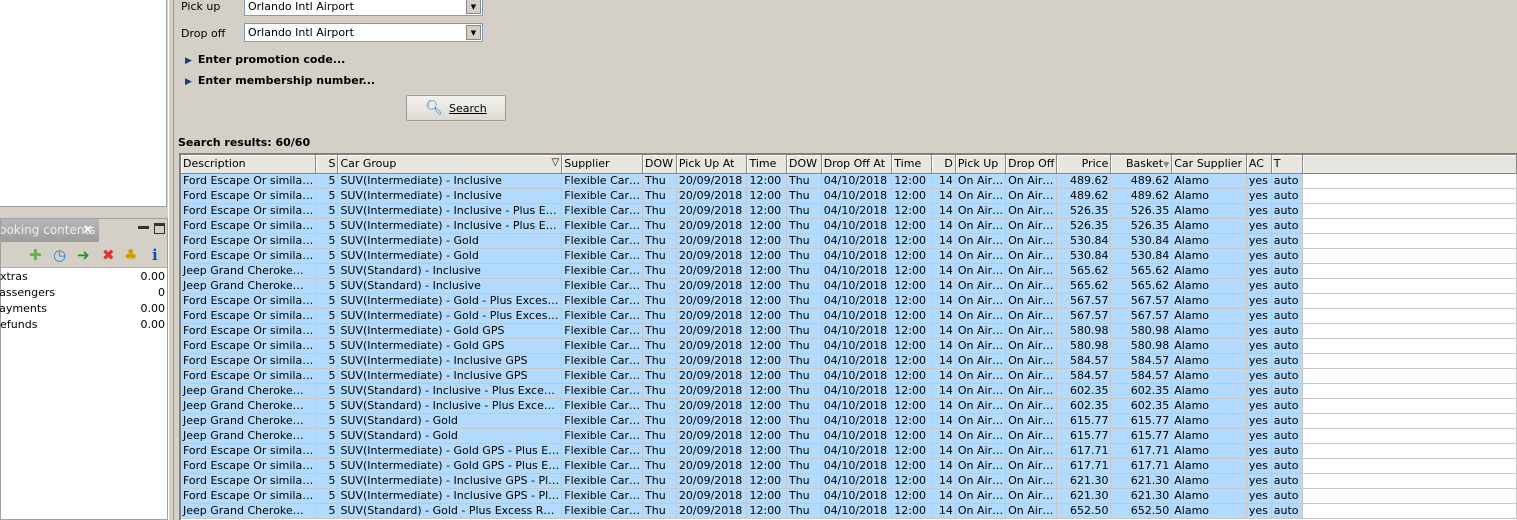 This screenshot has width=1517, height=520. What do you see at coordinates (763, 164) in the screenshot?
I see `column-header-label: Time` at bounding box center [763, 164].